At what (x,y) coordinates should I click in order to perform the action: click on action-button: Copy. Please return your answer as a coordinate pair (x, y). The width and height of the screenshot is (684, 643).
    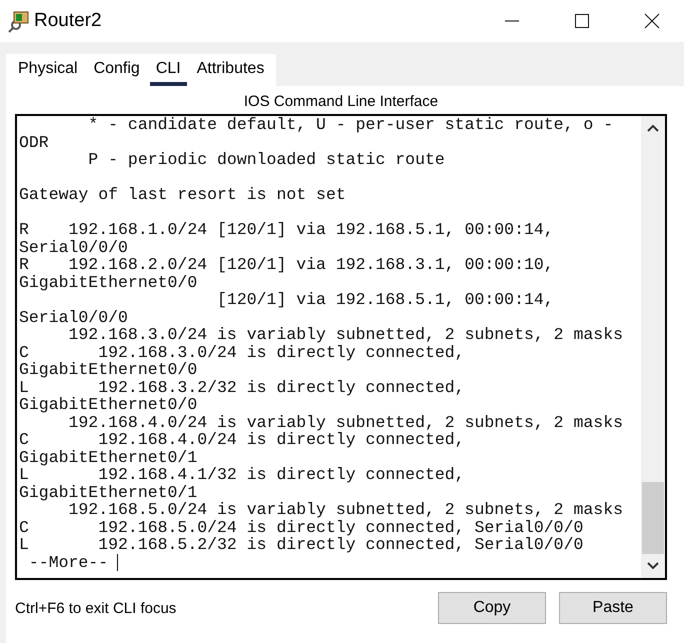
    Looking at the image, I should click on (492, 608).